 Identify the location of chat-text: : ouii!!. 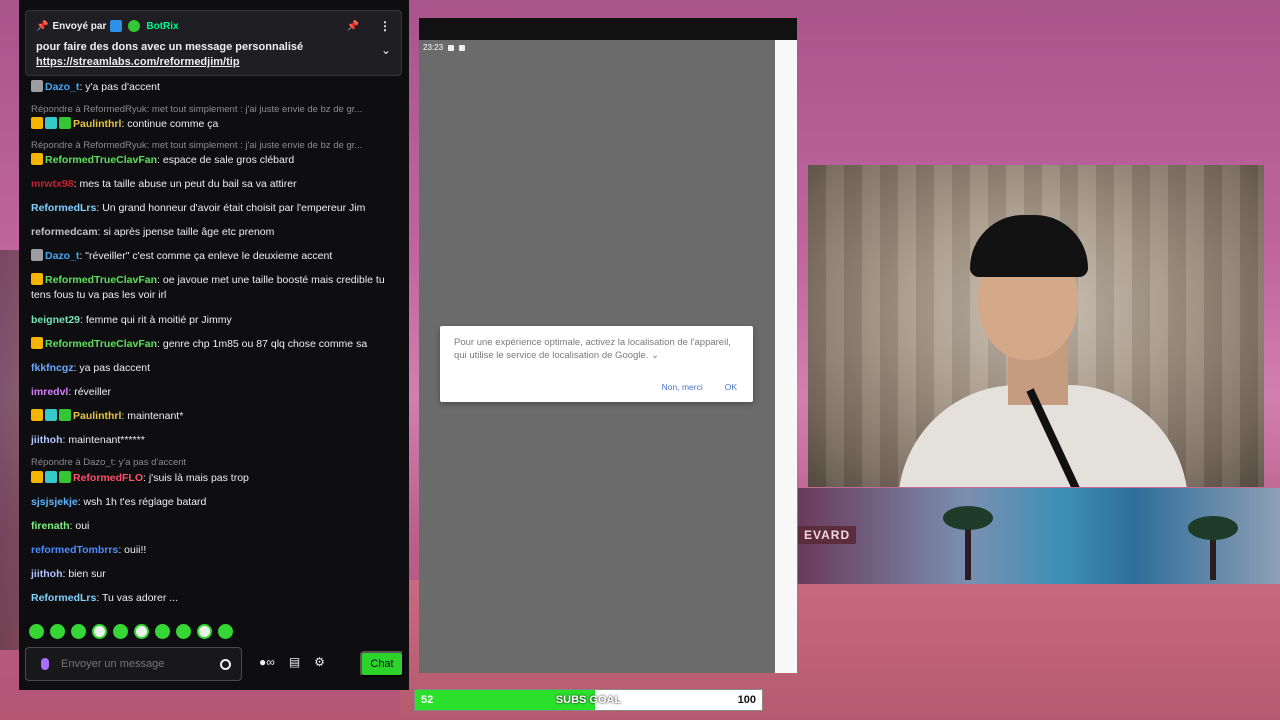
(132, 550).